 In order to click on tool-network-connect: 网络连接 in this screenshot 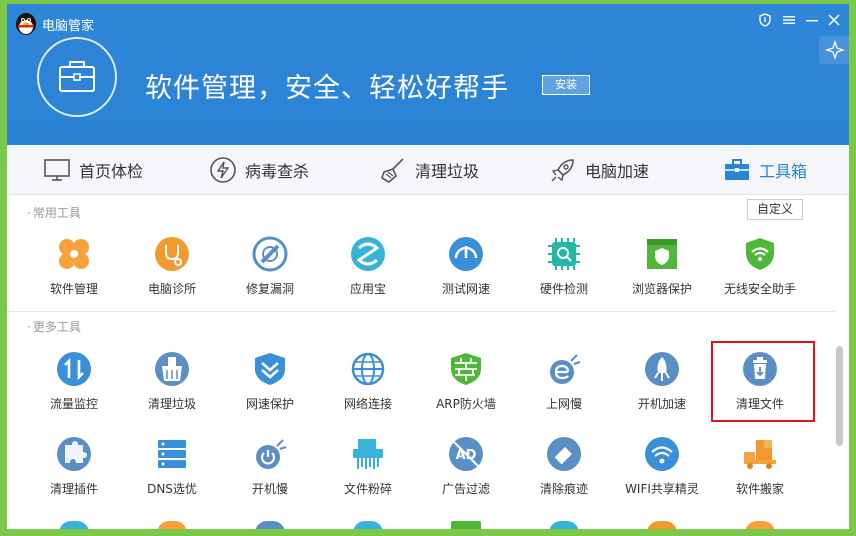, I will do `click(368, 391)`.